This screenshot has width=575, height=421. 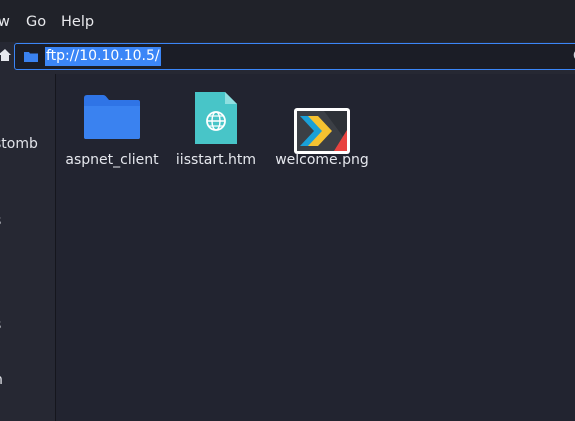 What do you see at coordinates (0, 221) in the screenshot?
I see `sidebar-item-2: s` at bounding box center [0, 221].